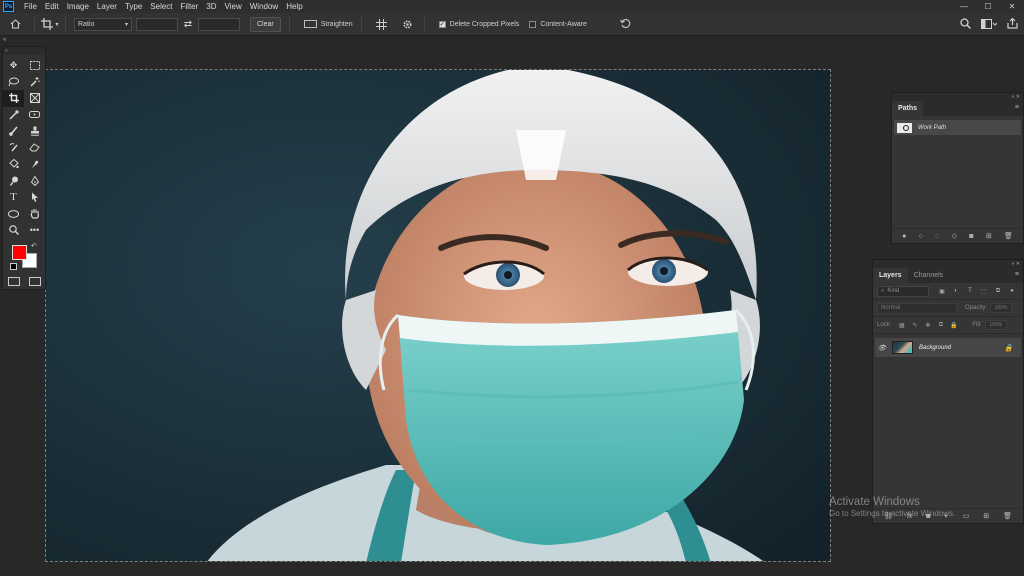  Describe the element at coordinates (914, 325) in the screenshot. I see `lock-image-icon: ✎` at that location.